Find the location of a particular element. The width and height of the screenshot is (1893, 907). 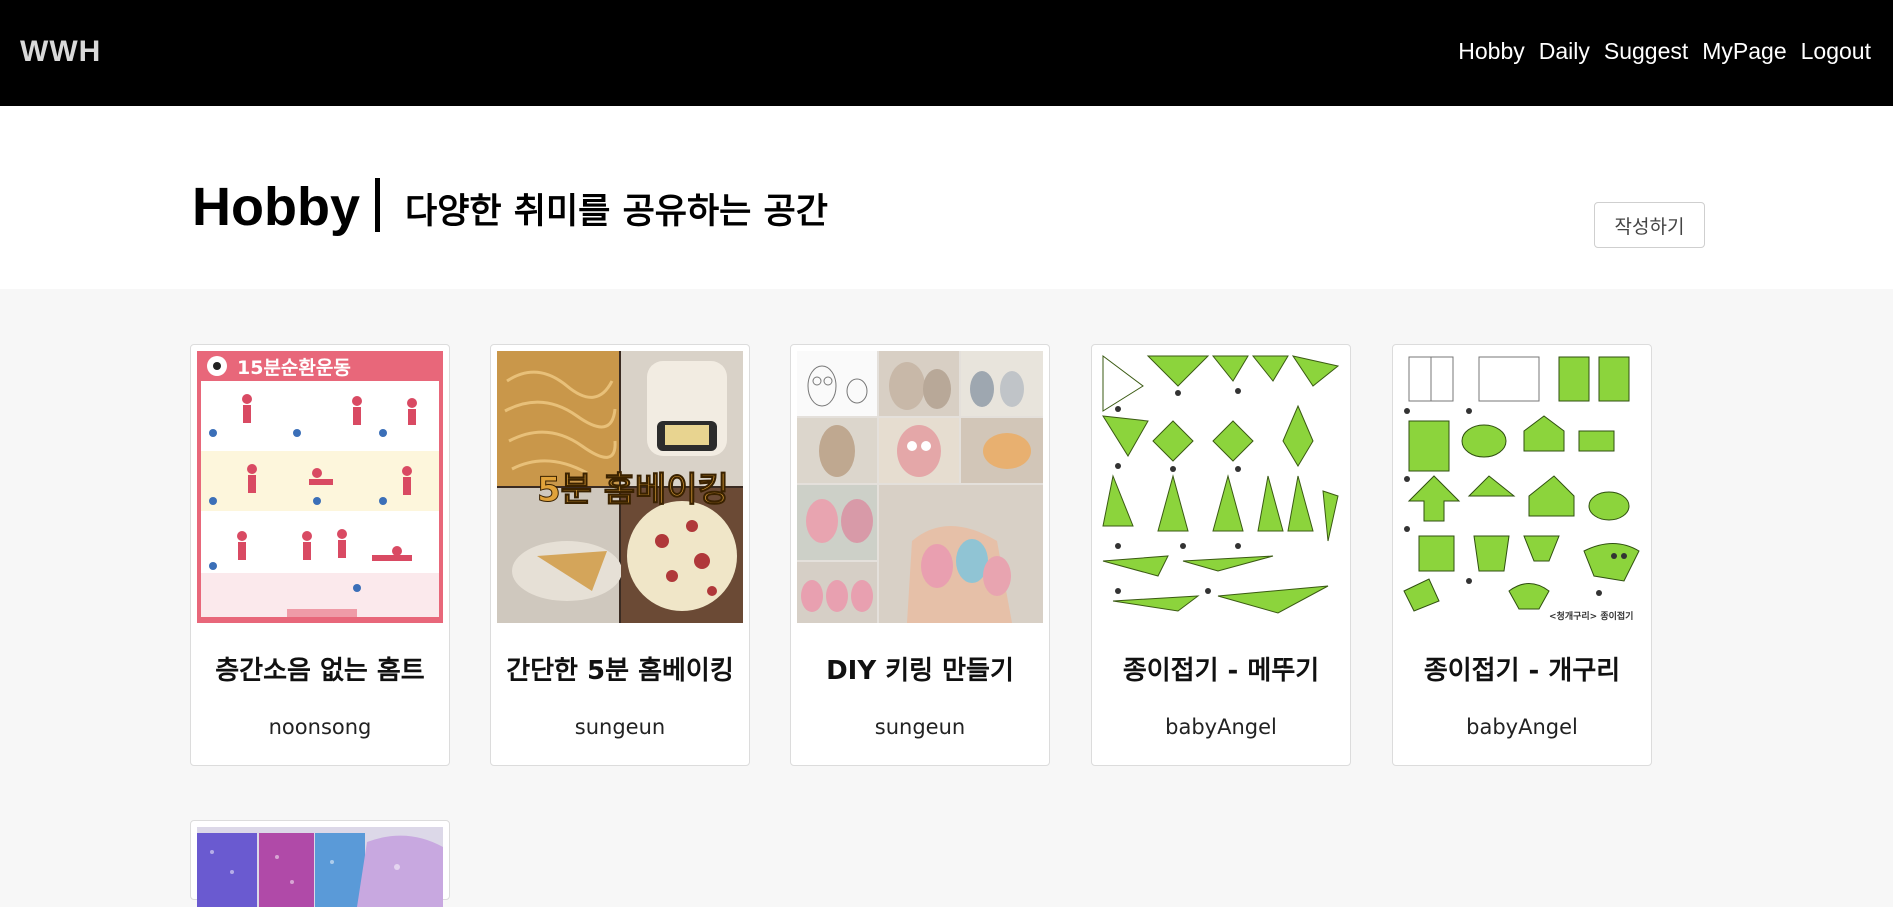

brand-logo: WWH is located at coordinates (60, 52).